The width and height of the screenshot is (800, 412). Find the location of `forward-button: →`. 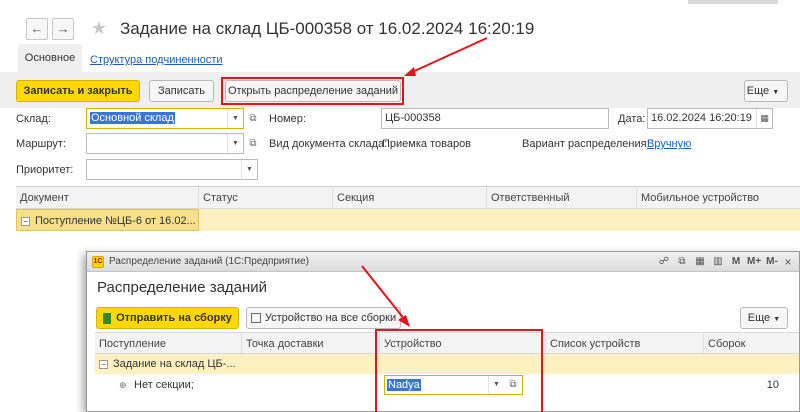

forward-button: → is located at coordinates (63, 29).